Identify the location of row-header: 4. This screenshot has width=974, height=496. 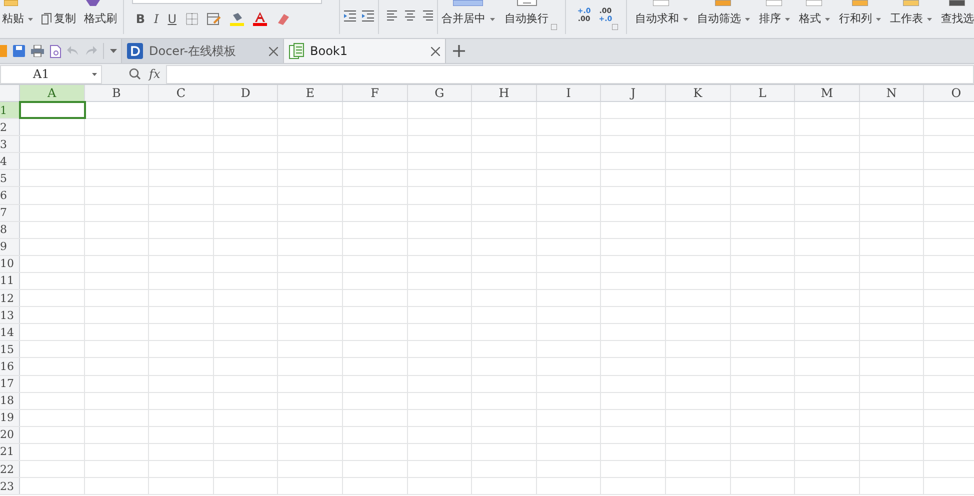
(10, 161).